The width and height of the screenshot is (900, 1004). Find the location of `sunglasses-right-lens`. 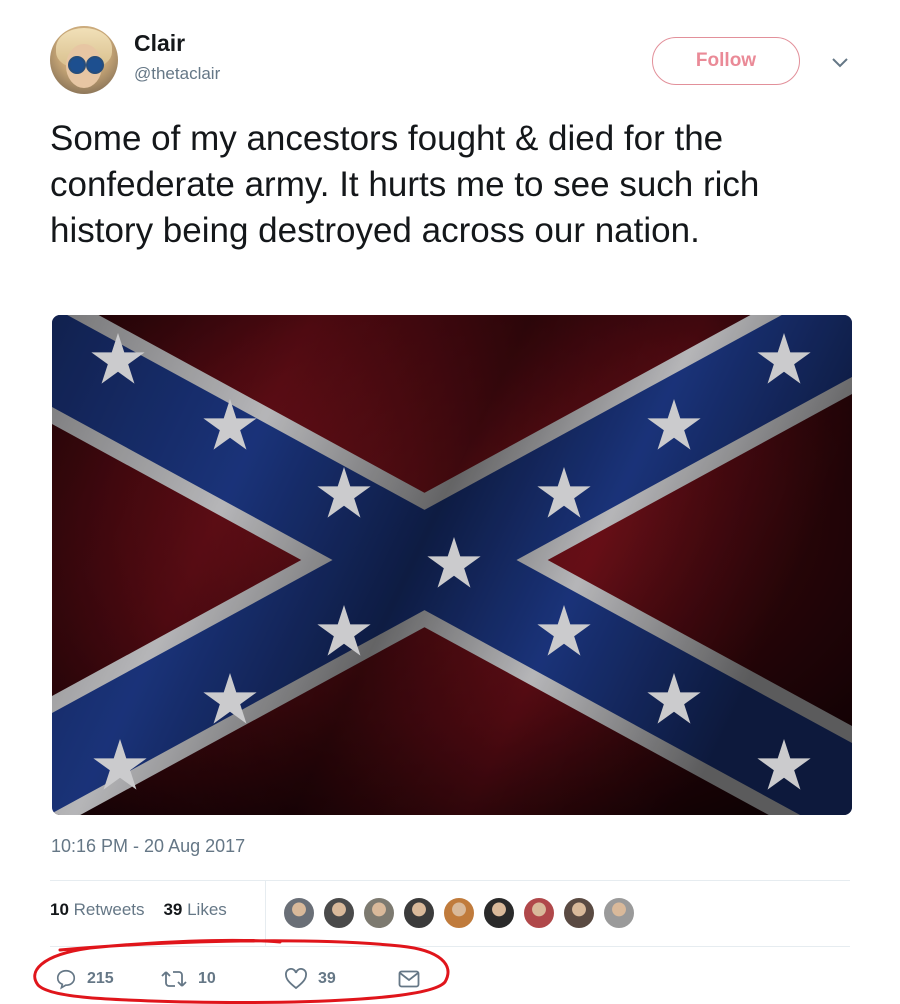

sunglasses-right-lens is located at coordinates (95, 65).